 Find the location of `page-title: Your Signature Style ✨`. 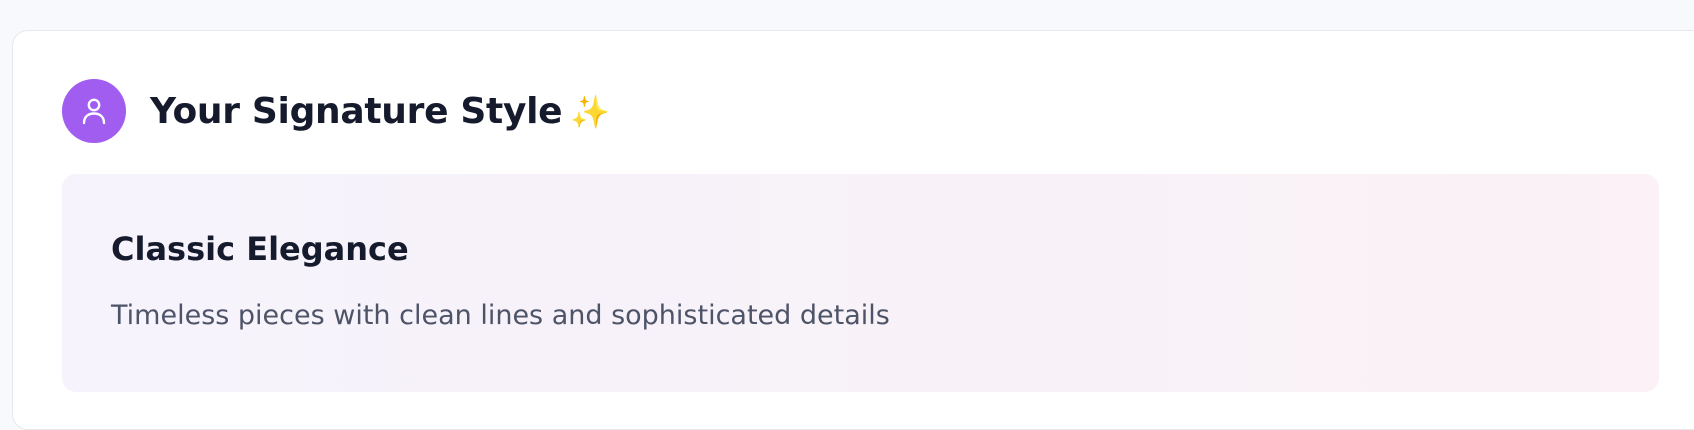

page-title: Your Signature Style ✨ is located at coordinates (380, 111).